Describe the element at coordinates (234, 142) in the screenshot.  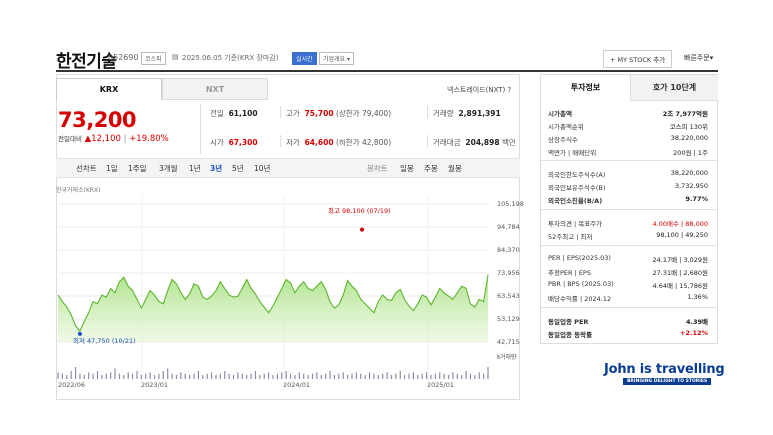
I see `open-price: 시가 67,300` at that location.